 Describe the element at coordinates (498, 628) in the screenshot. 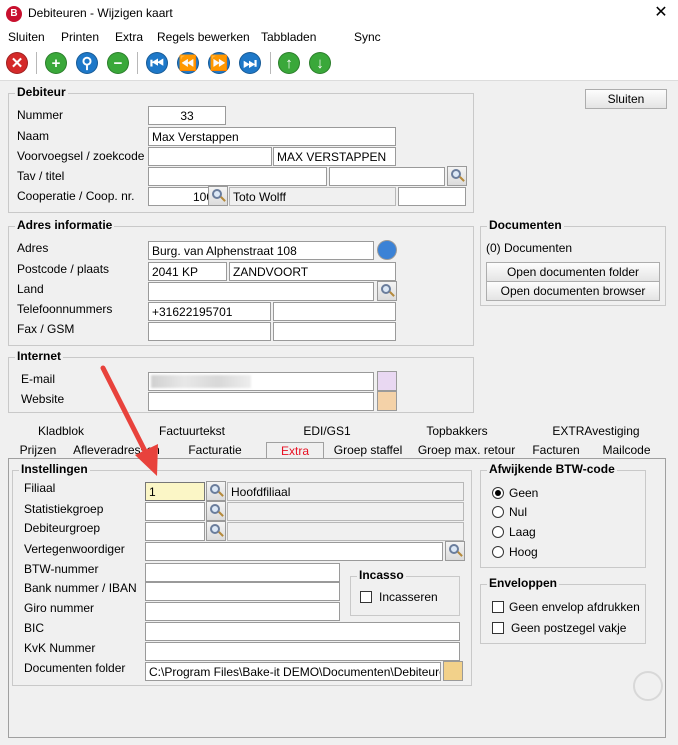

I see `geen-postzegel-checkbox` at that location.